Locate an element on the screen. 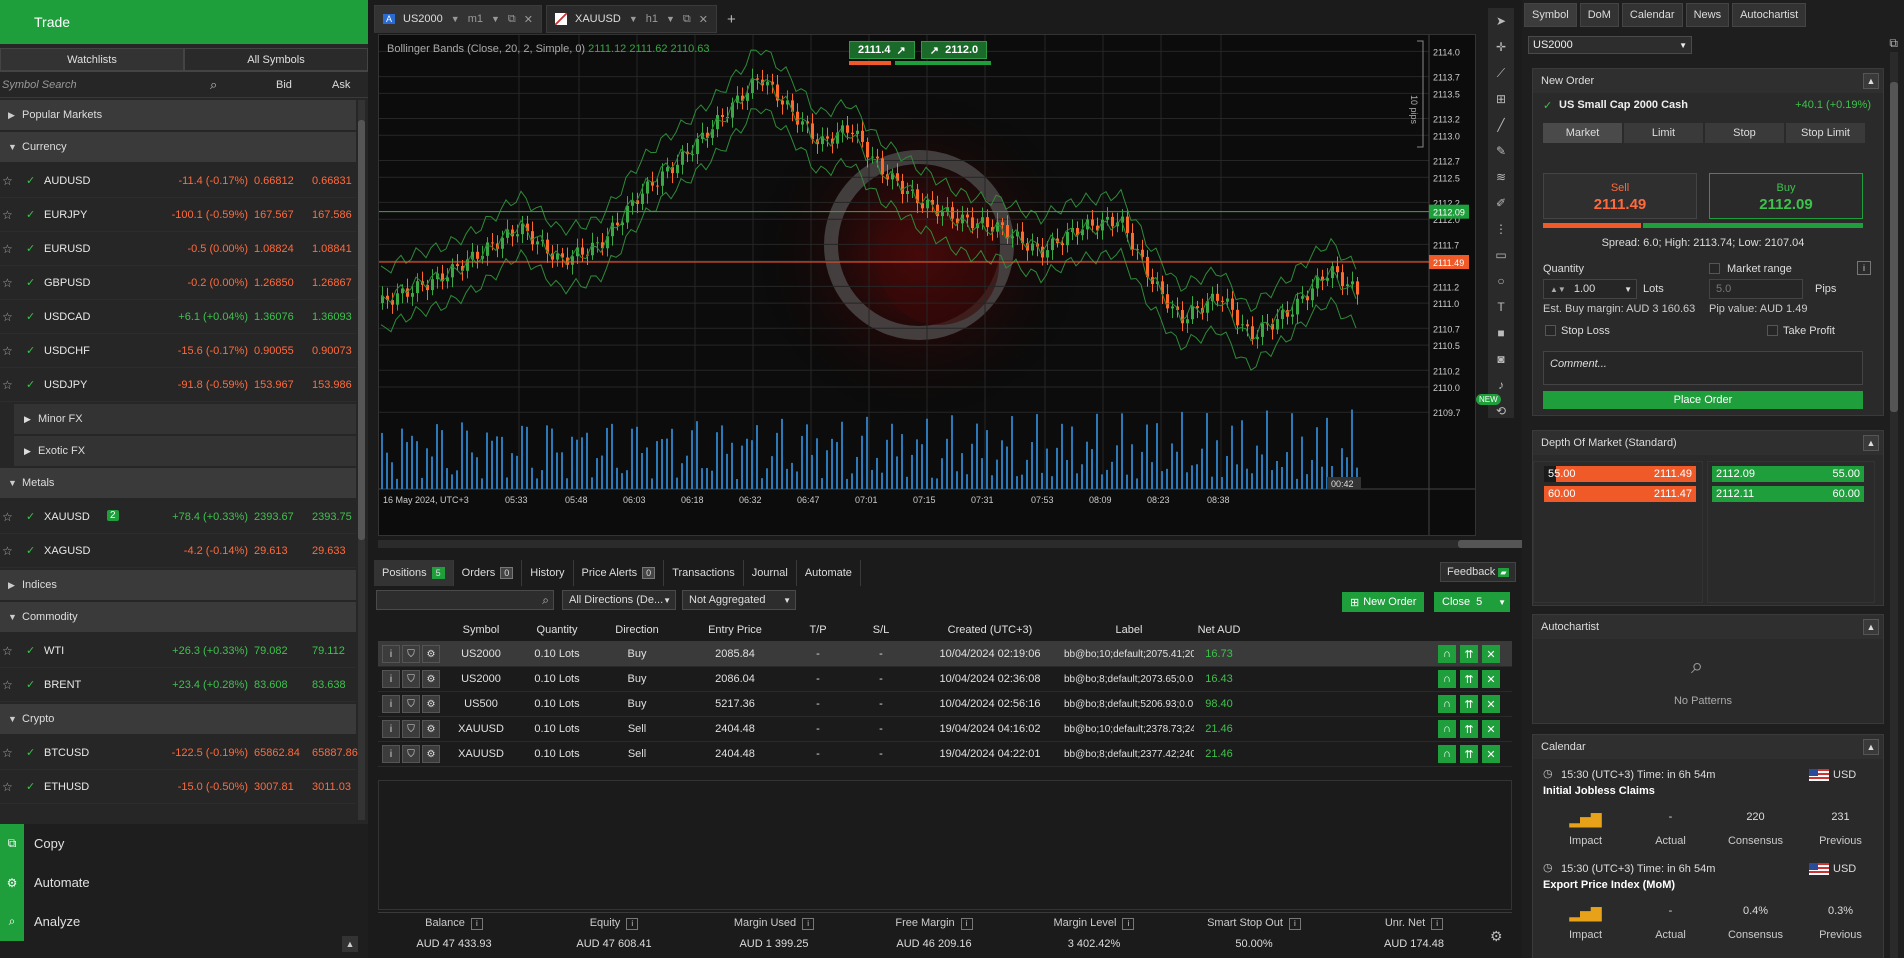 The image size is (1904, 958). sell-button: Sell 2111.49 is located at coordinates (1620, 196).